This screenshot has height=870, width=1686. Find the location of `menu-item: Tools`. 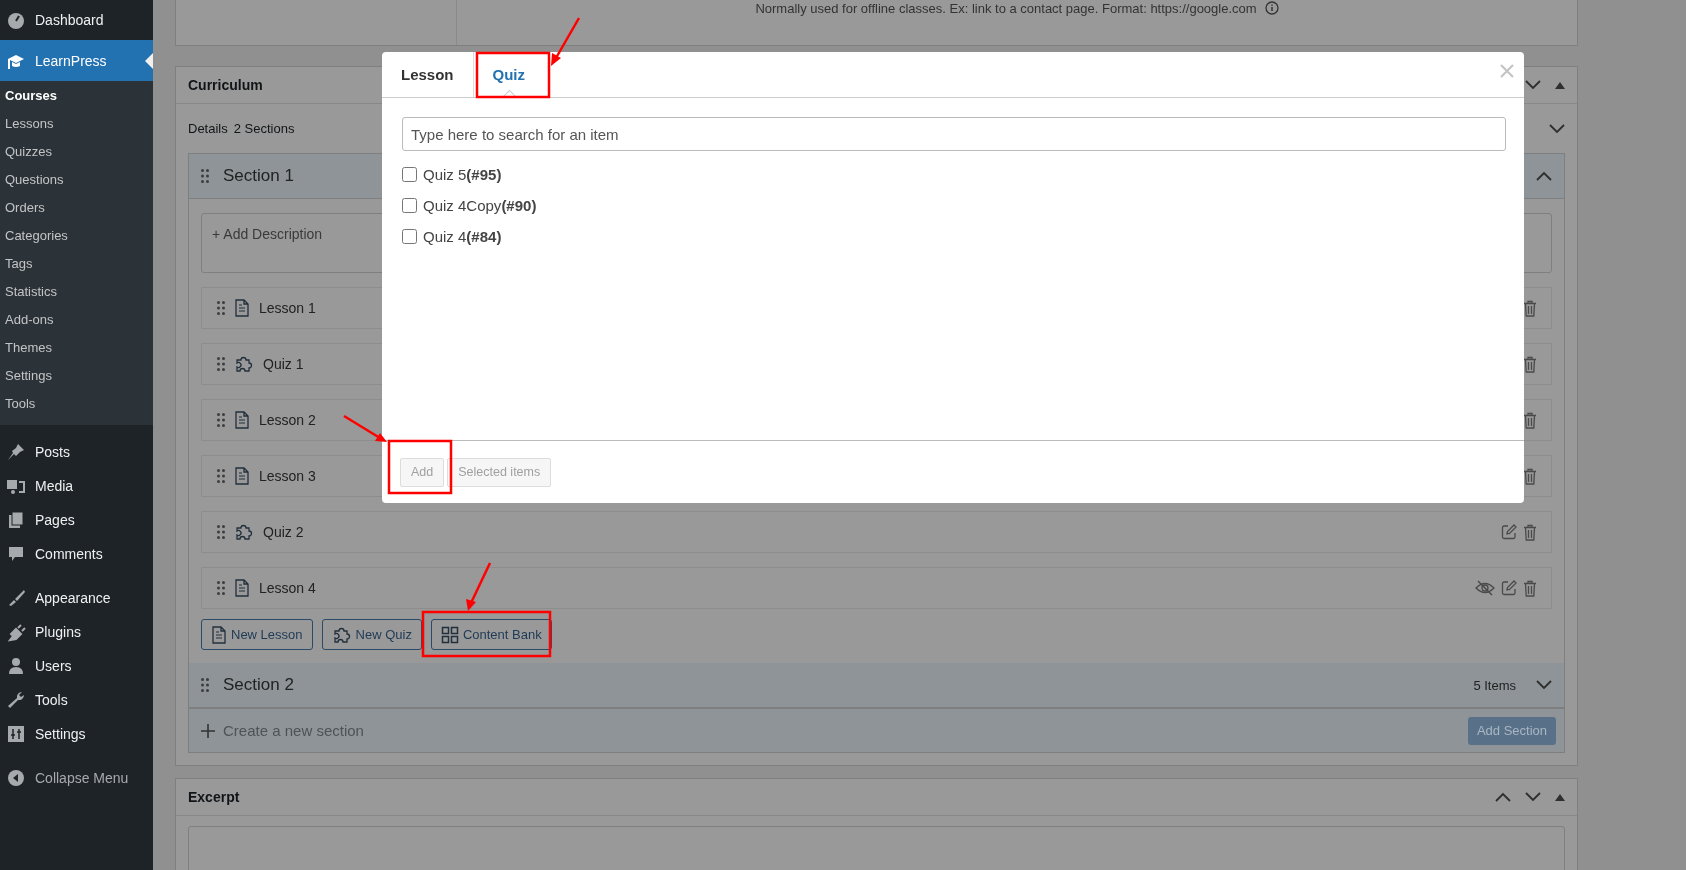

menu-item: Tools is located at coordinates (76, 700).